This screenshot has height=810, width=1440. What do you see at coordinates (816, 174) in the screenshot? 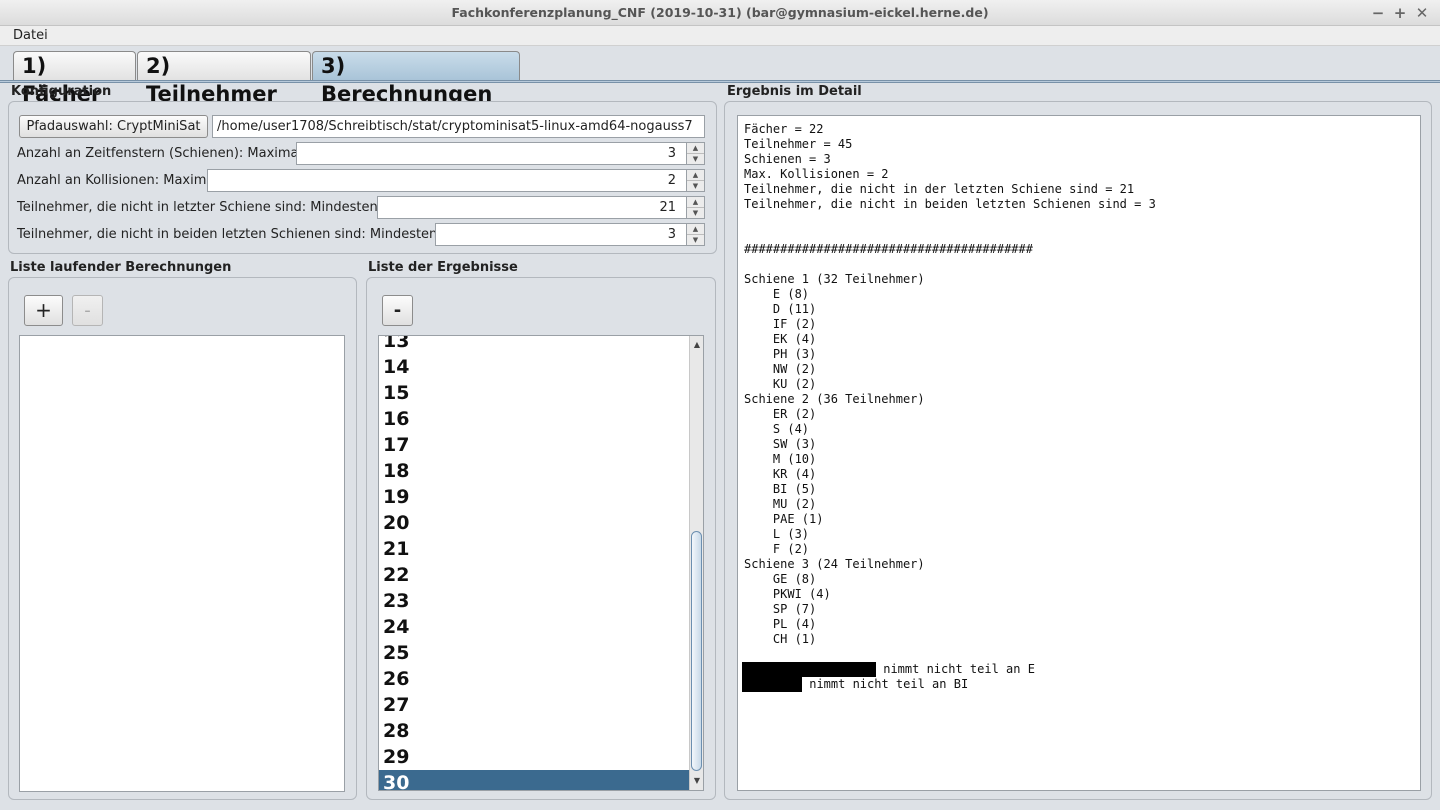
I see `detail-line: Max. Kollisionen = 2` at bounding box center [816, 174].